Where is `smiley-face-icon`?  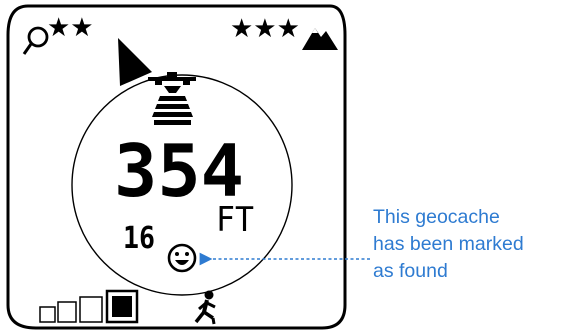
smiley-face-icon is located at coordinates (182, 258).